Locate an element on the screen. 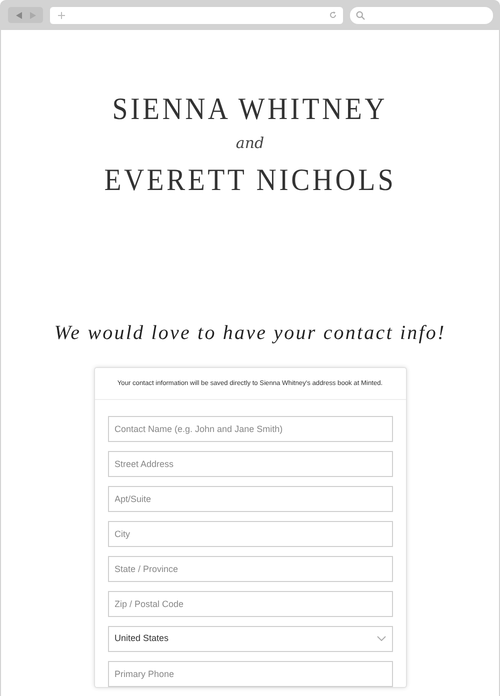 This screenshot has width=500, height=696. couple-name: SIENNA WHITNEY is located at coordinates (250, 109).